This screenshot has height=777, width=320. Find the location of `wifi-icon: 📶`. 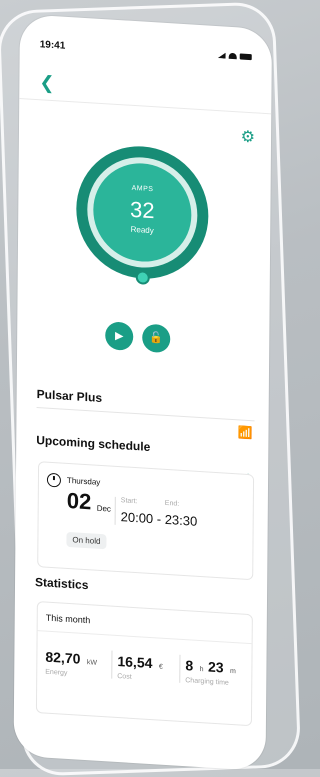

wifi-icon: 📶 is located at coordinates (245, 433).